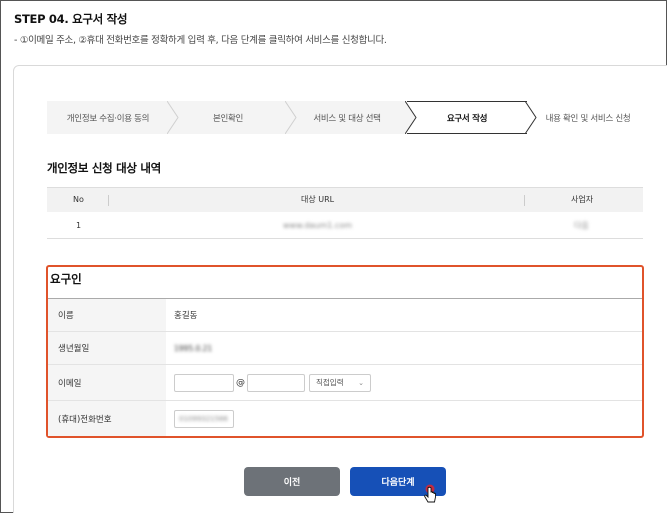 This screenshot has height=513, width=667. I want to click on table-row: 1 www.daum1.com 다음, so click(345, 225).